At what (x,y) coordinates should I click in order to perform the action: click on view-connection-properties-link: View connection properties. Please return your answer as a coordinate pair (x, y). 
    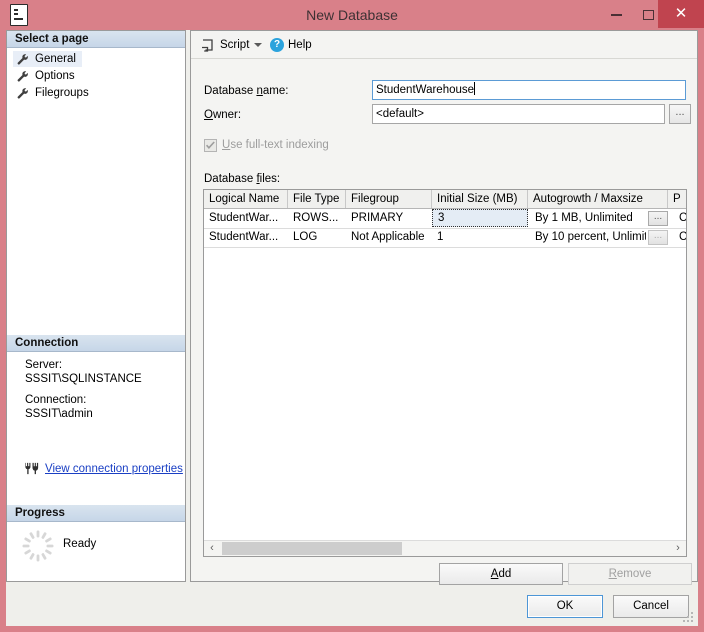
    Looking at the image, I should click on (114, 469).